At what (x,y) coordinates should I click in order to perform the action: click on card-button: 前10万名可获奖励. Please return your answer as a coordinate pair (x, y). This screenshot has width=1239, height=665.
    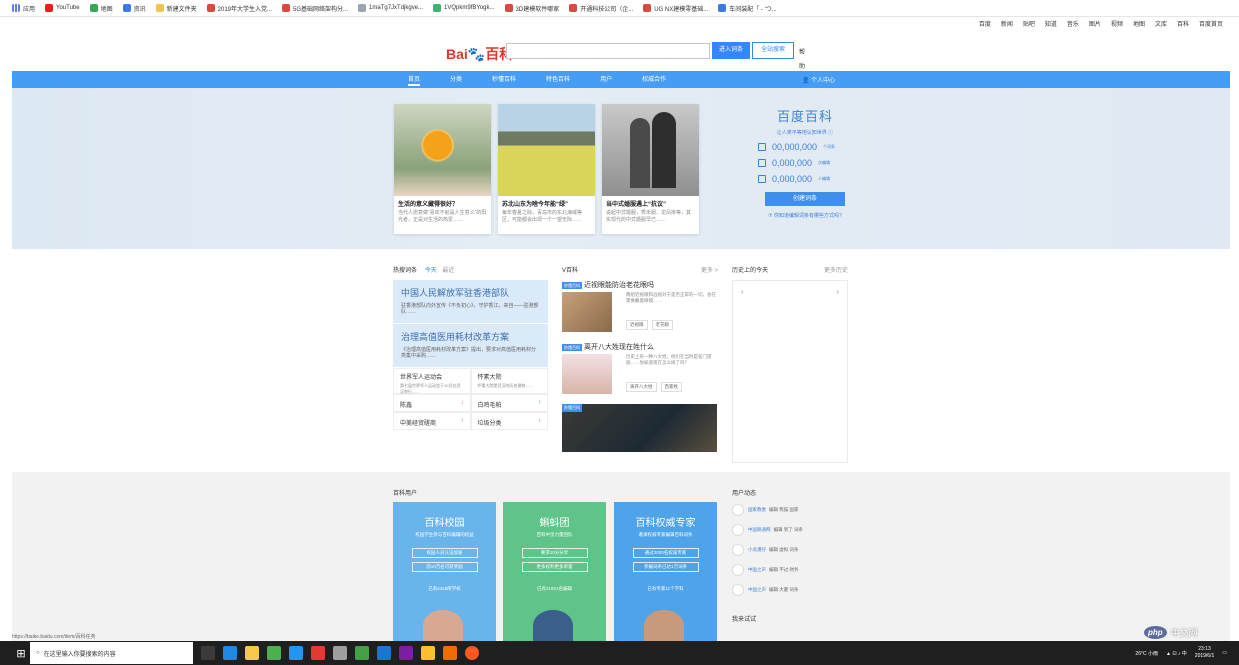
    Looking at the image, I should click on (444, 567).